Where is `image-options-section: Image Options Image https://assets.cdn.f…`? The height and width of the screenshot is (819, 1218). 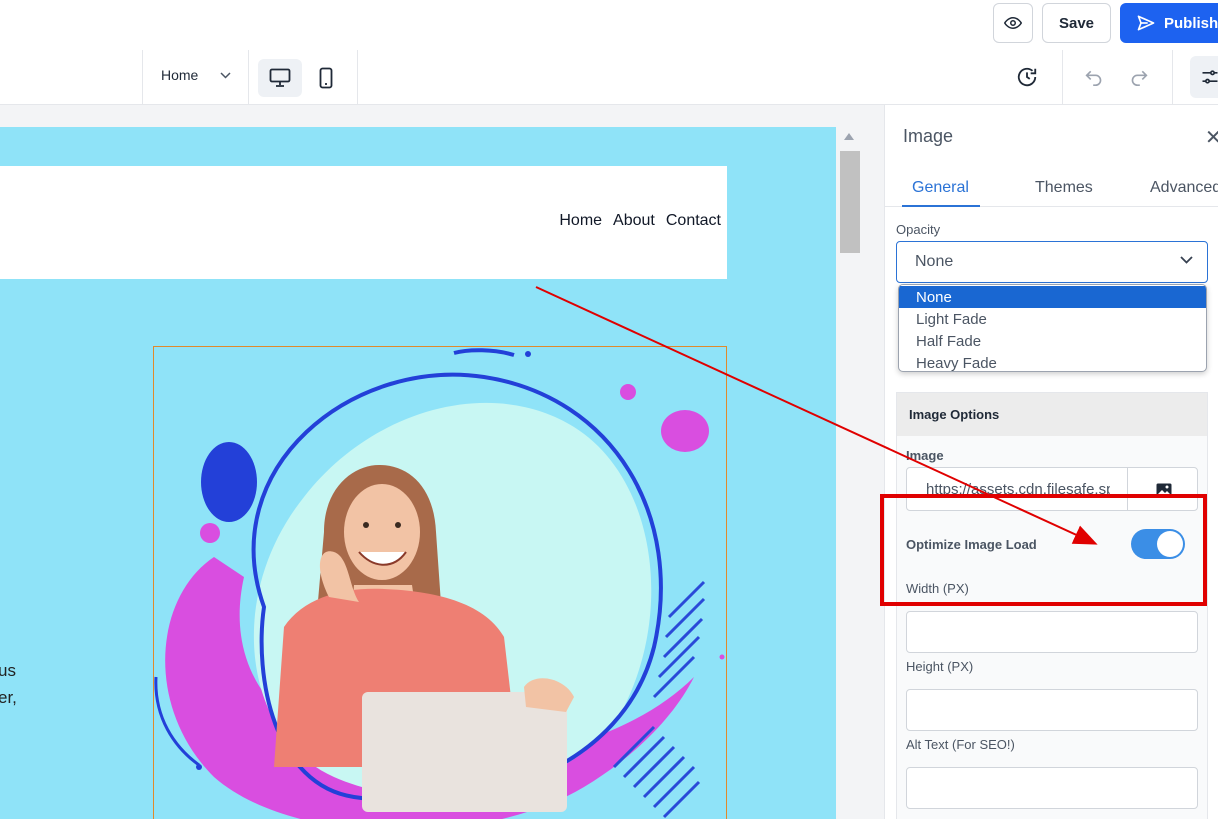
image-options-section: Image Options Image https://assets.cdn.f… is located at coordinates (1052, 605).